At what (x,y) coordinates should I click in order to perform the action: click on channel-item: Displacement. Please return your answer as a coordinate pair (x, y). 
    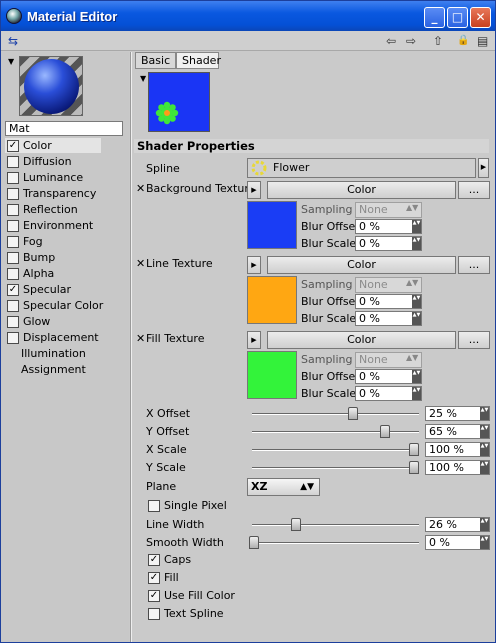
    Looking at the image, I should click on (67, 337).